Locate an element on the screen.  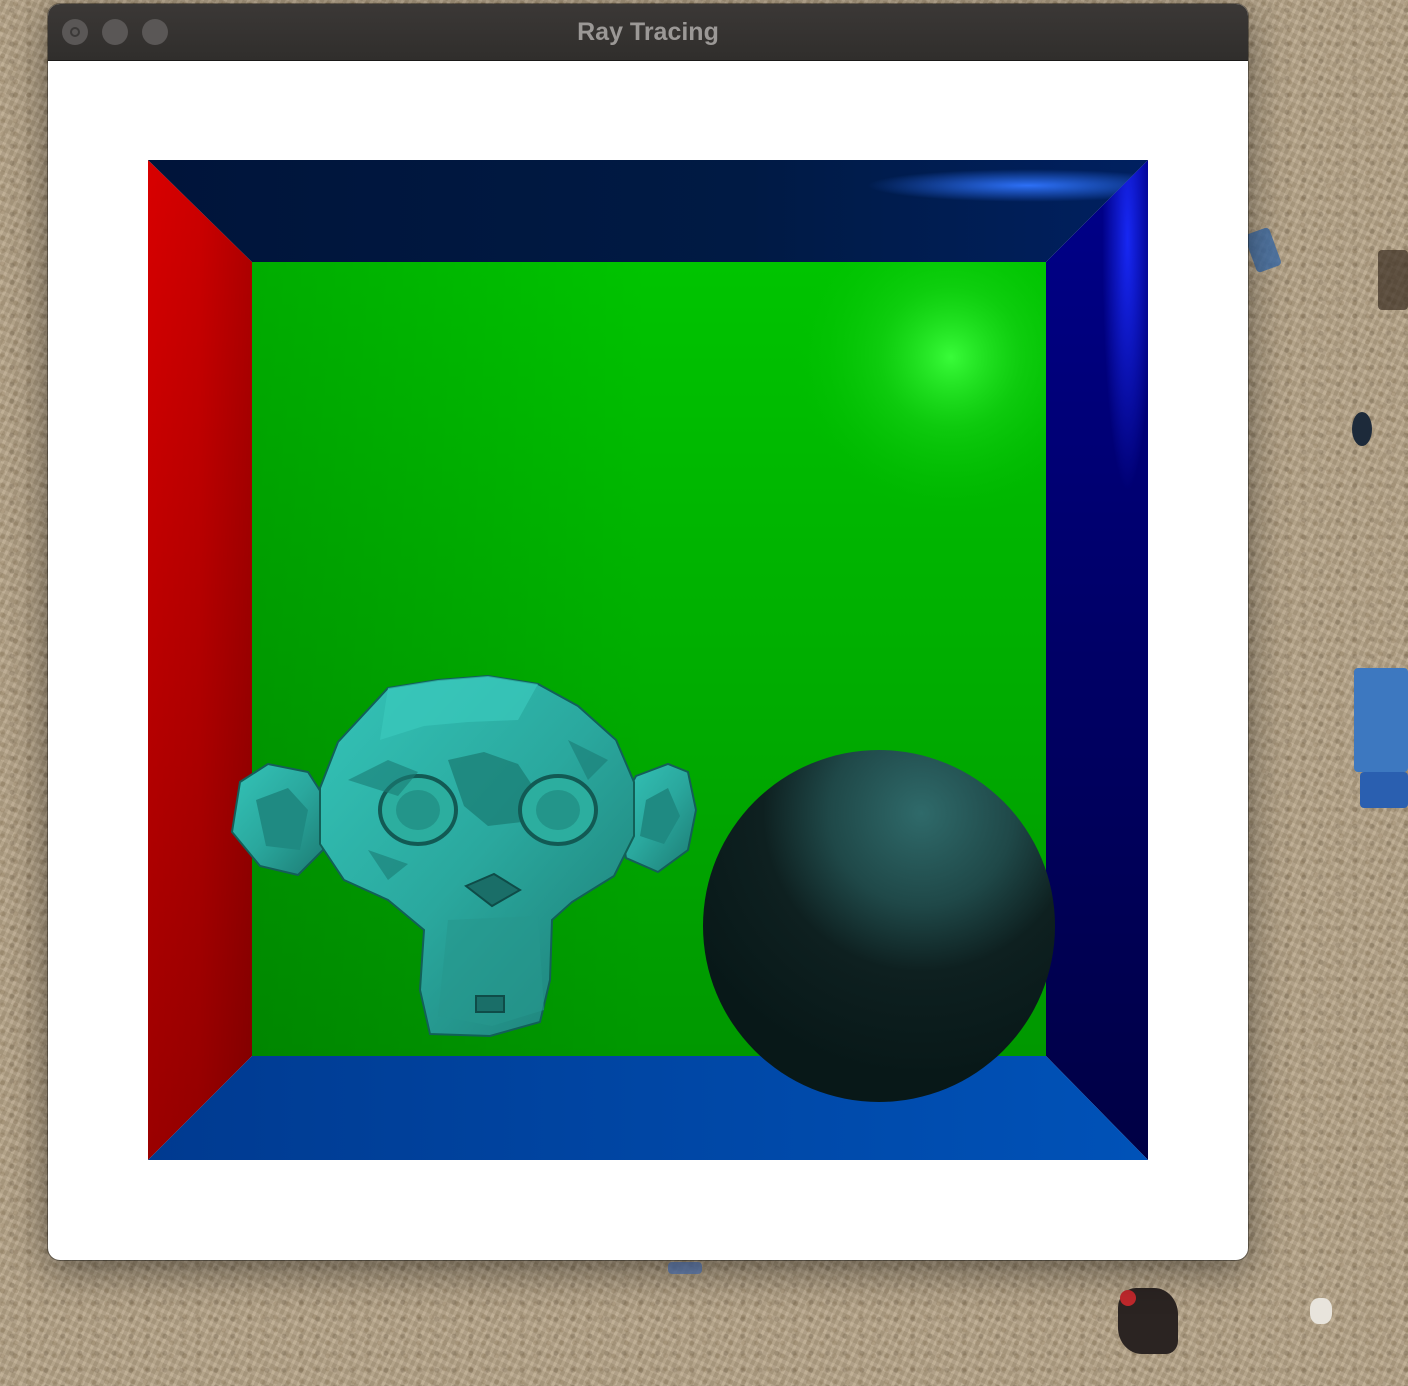
window-titlebar: Ray Tracing is located at coordinates (648, 32).